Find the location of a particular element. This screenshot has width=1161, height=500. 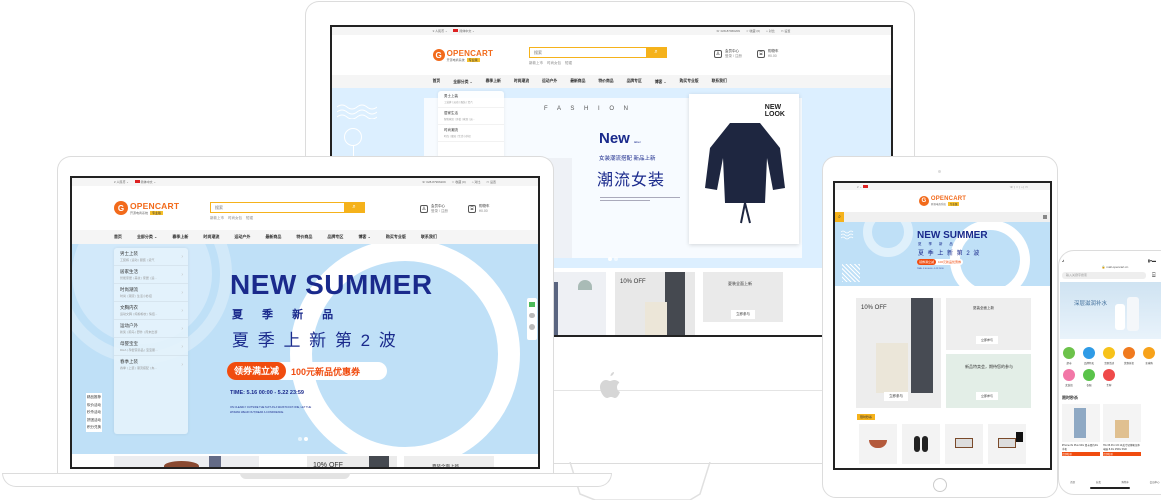

promo-summer-arrivals: 夏装全面上新 is located at coordinates (449, 461).